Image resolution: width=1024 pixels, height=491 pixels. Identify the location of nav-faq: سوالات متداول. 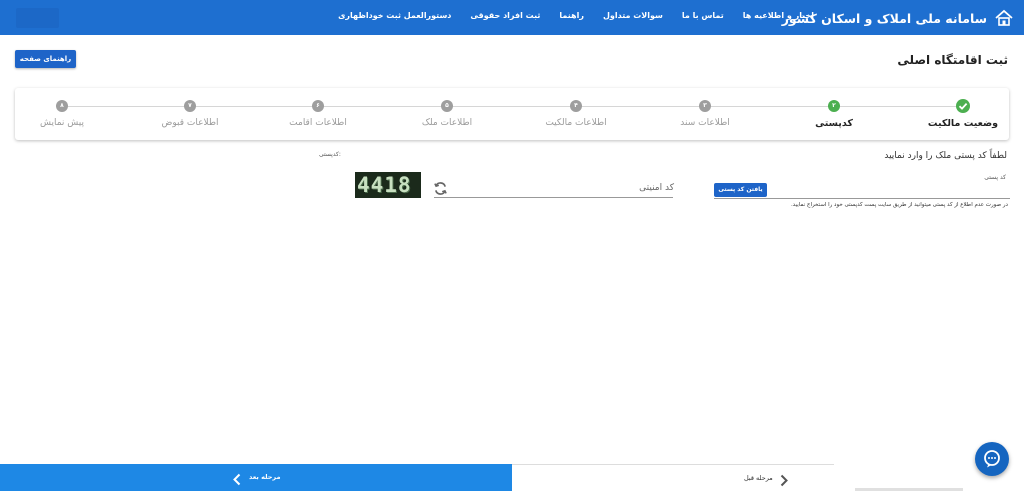
(633, 15).